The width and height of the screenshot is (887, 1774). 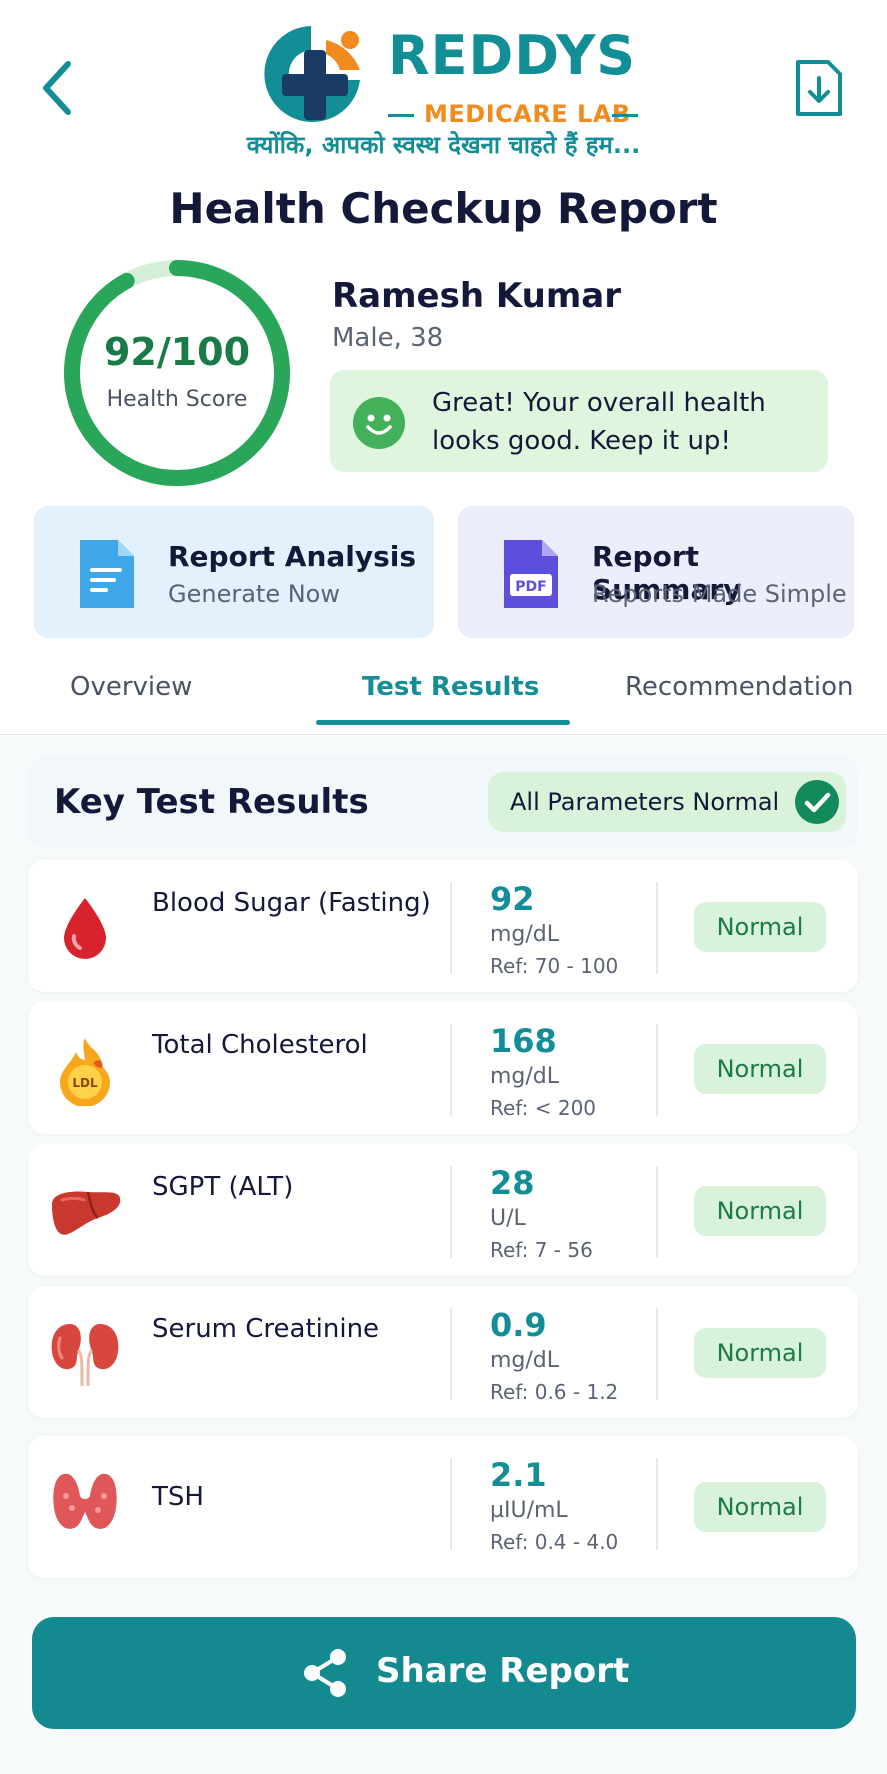 I want to click on report-summary-subtitle: Reports Made Simple, so click(x=719, y=594).